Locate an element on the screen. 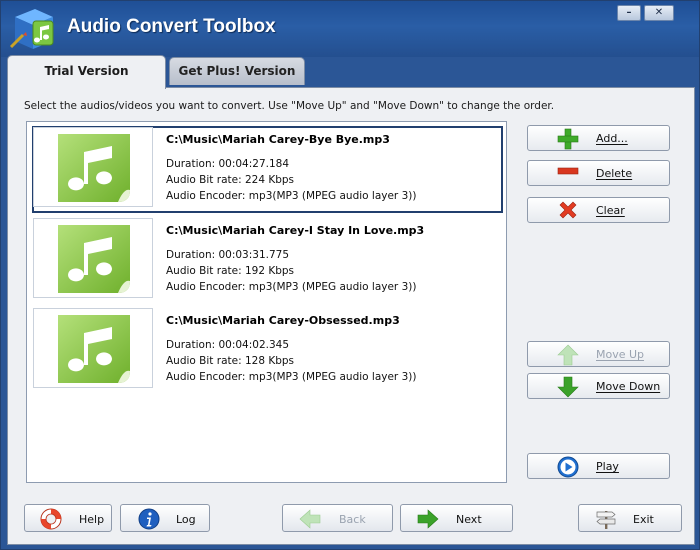 Image resolution: width=700 pixels, height=550 pixels. arrow-down-icon is located at coordinates (568, 387).